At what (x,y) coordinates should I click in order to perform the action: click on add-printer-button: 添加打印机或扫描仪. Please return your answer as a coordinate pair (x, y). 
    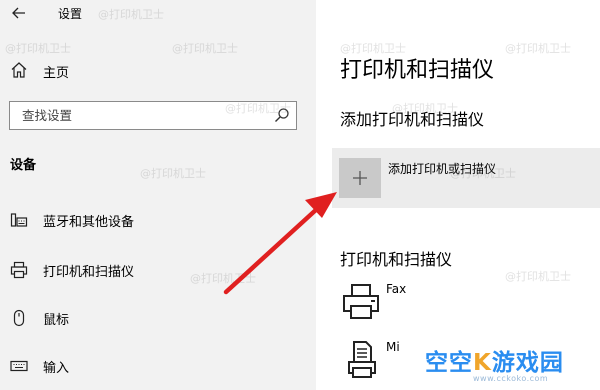
    Looking at the image, I should click on (466, 178).